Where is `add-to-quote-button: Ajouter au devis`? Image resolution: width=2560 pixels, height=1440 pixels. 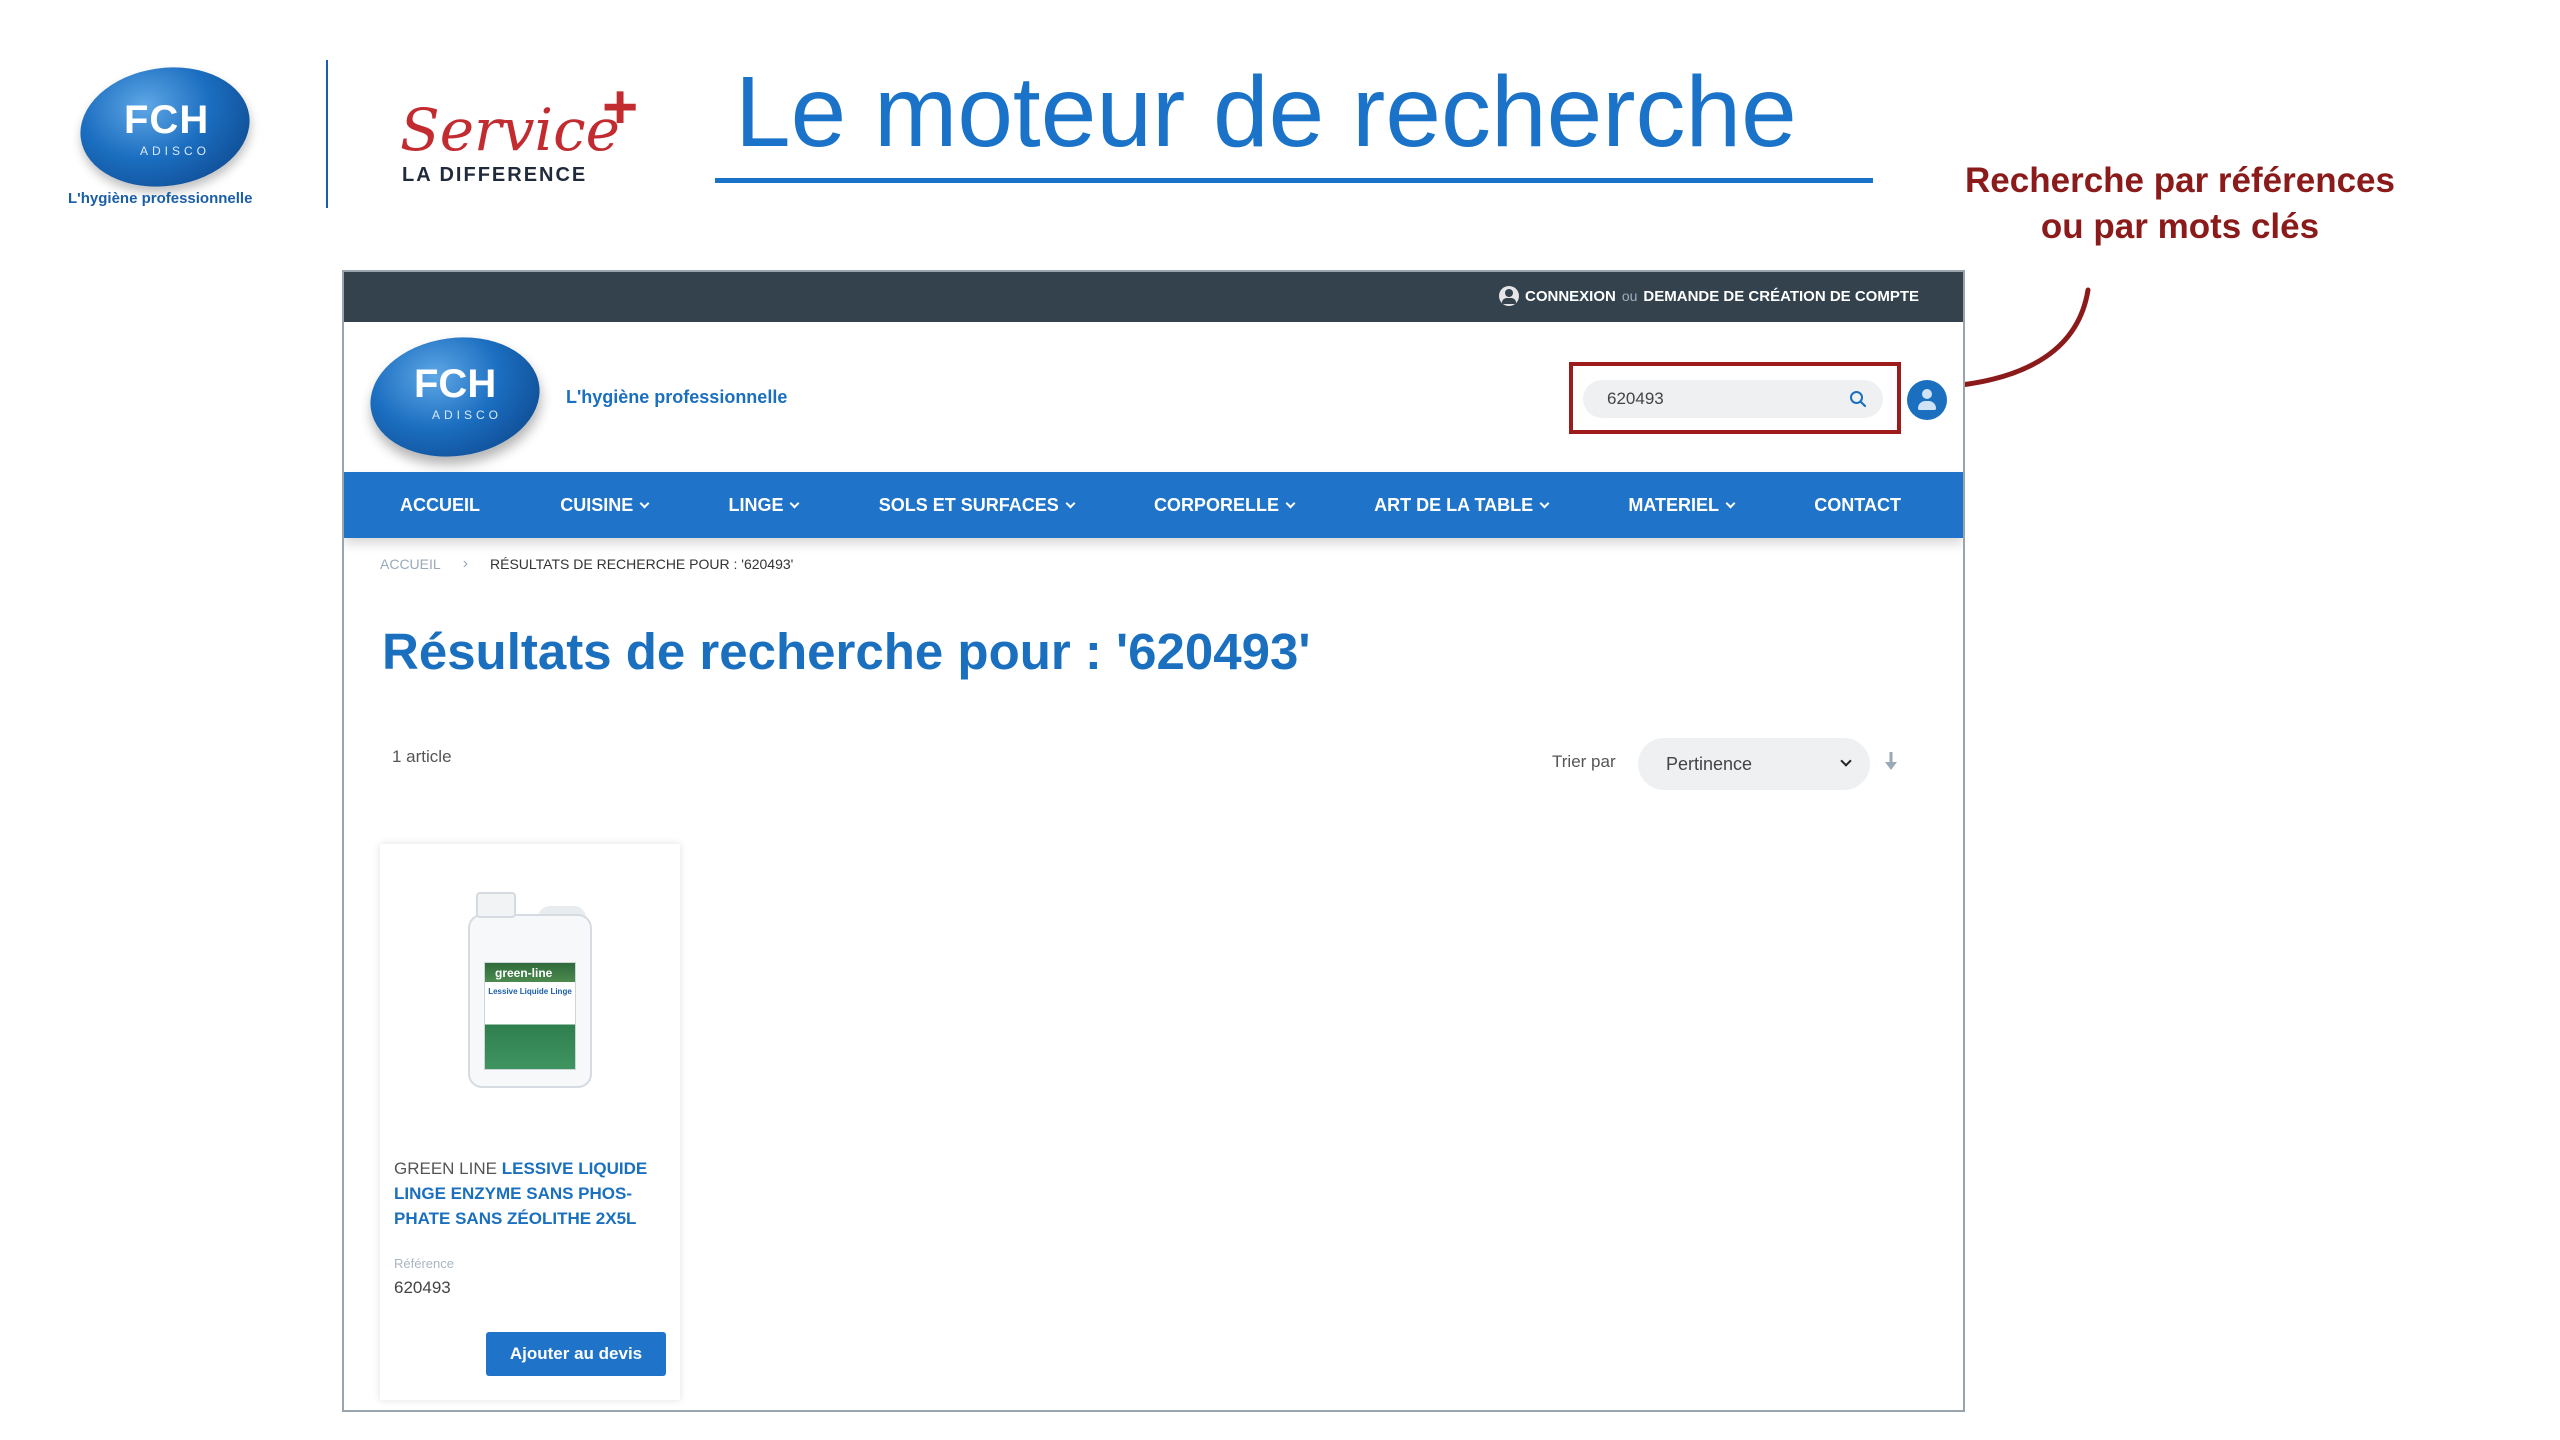 add-to-quote-button: Ajouter au devis is located at coordinates (576, 1354).